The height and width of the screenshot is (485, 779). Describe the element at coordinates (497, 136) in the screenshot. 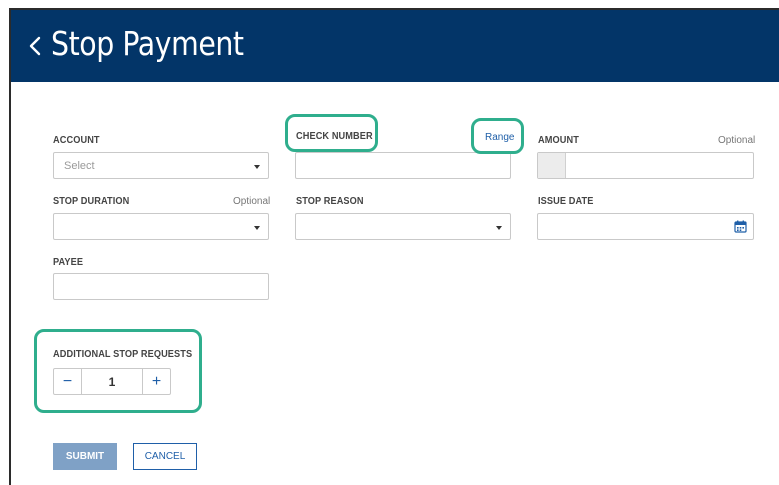

I see `range-highlight` at that location.